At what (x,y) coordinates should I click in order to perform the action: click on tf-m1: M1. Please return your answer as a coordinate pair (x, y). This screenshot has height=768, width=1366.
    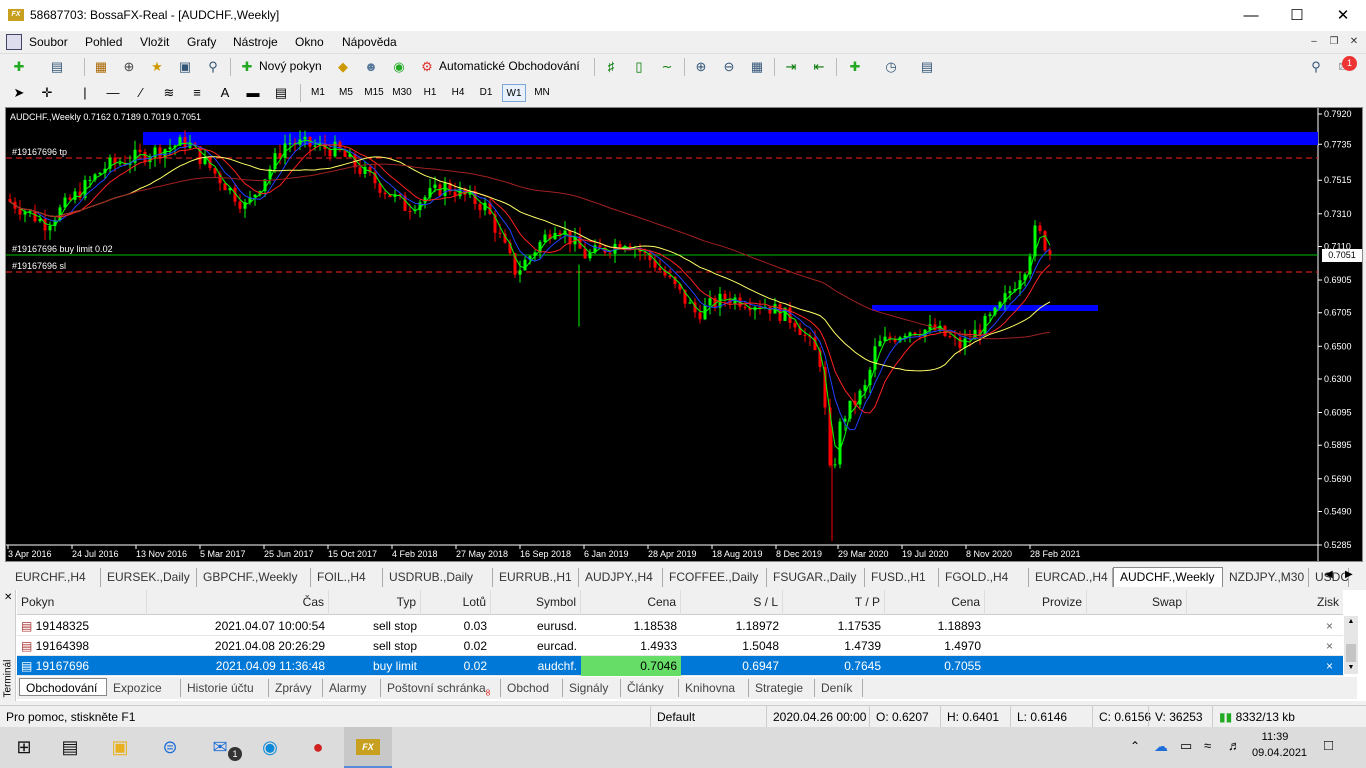
    Looking at the image, I should click on (318, 93).